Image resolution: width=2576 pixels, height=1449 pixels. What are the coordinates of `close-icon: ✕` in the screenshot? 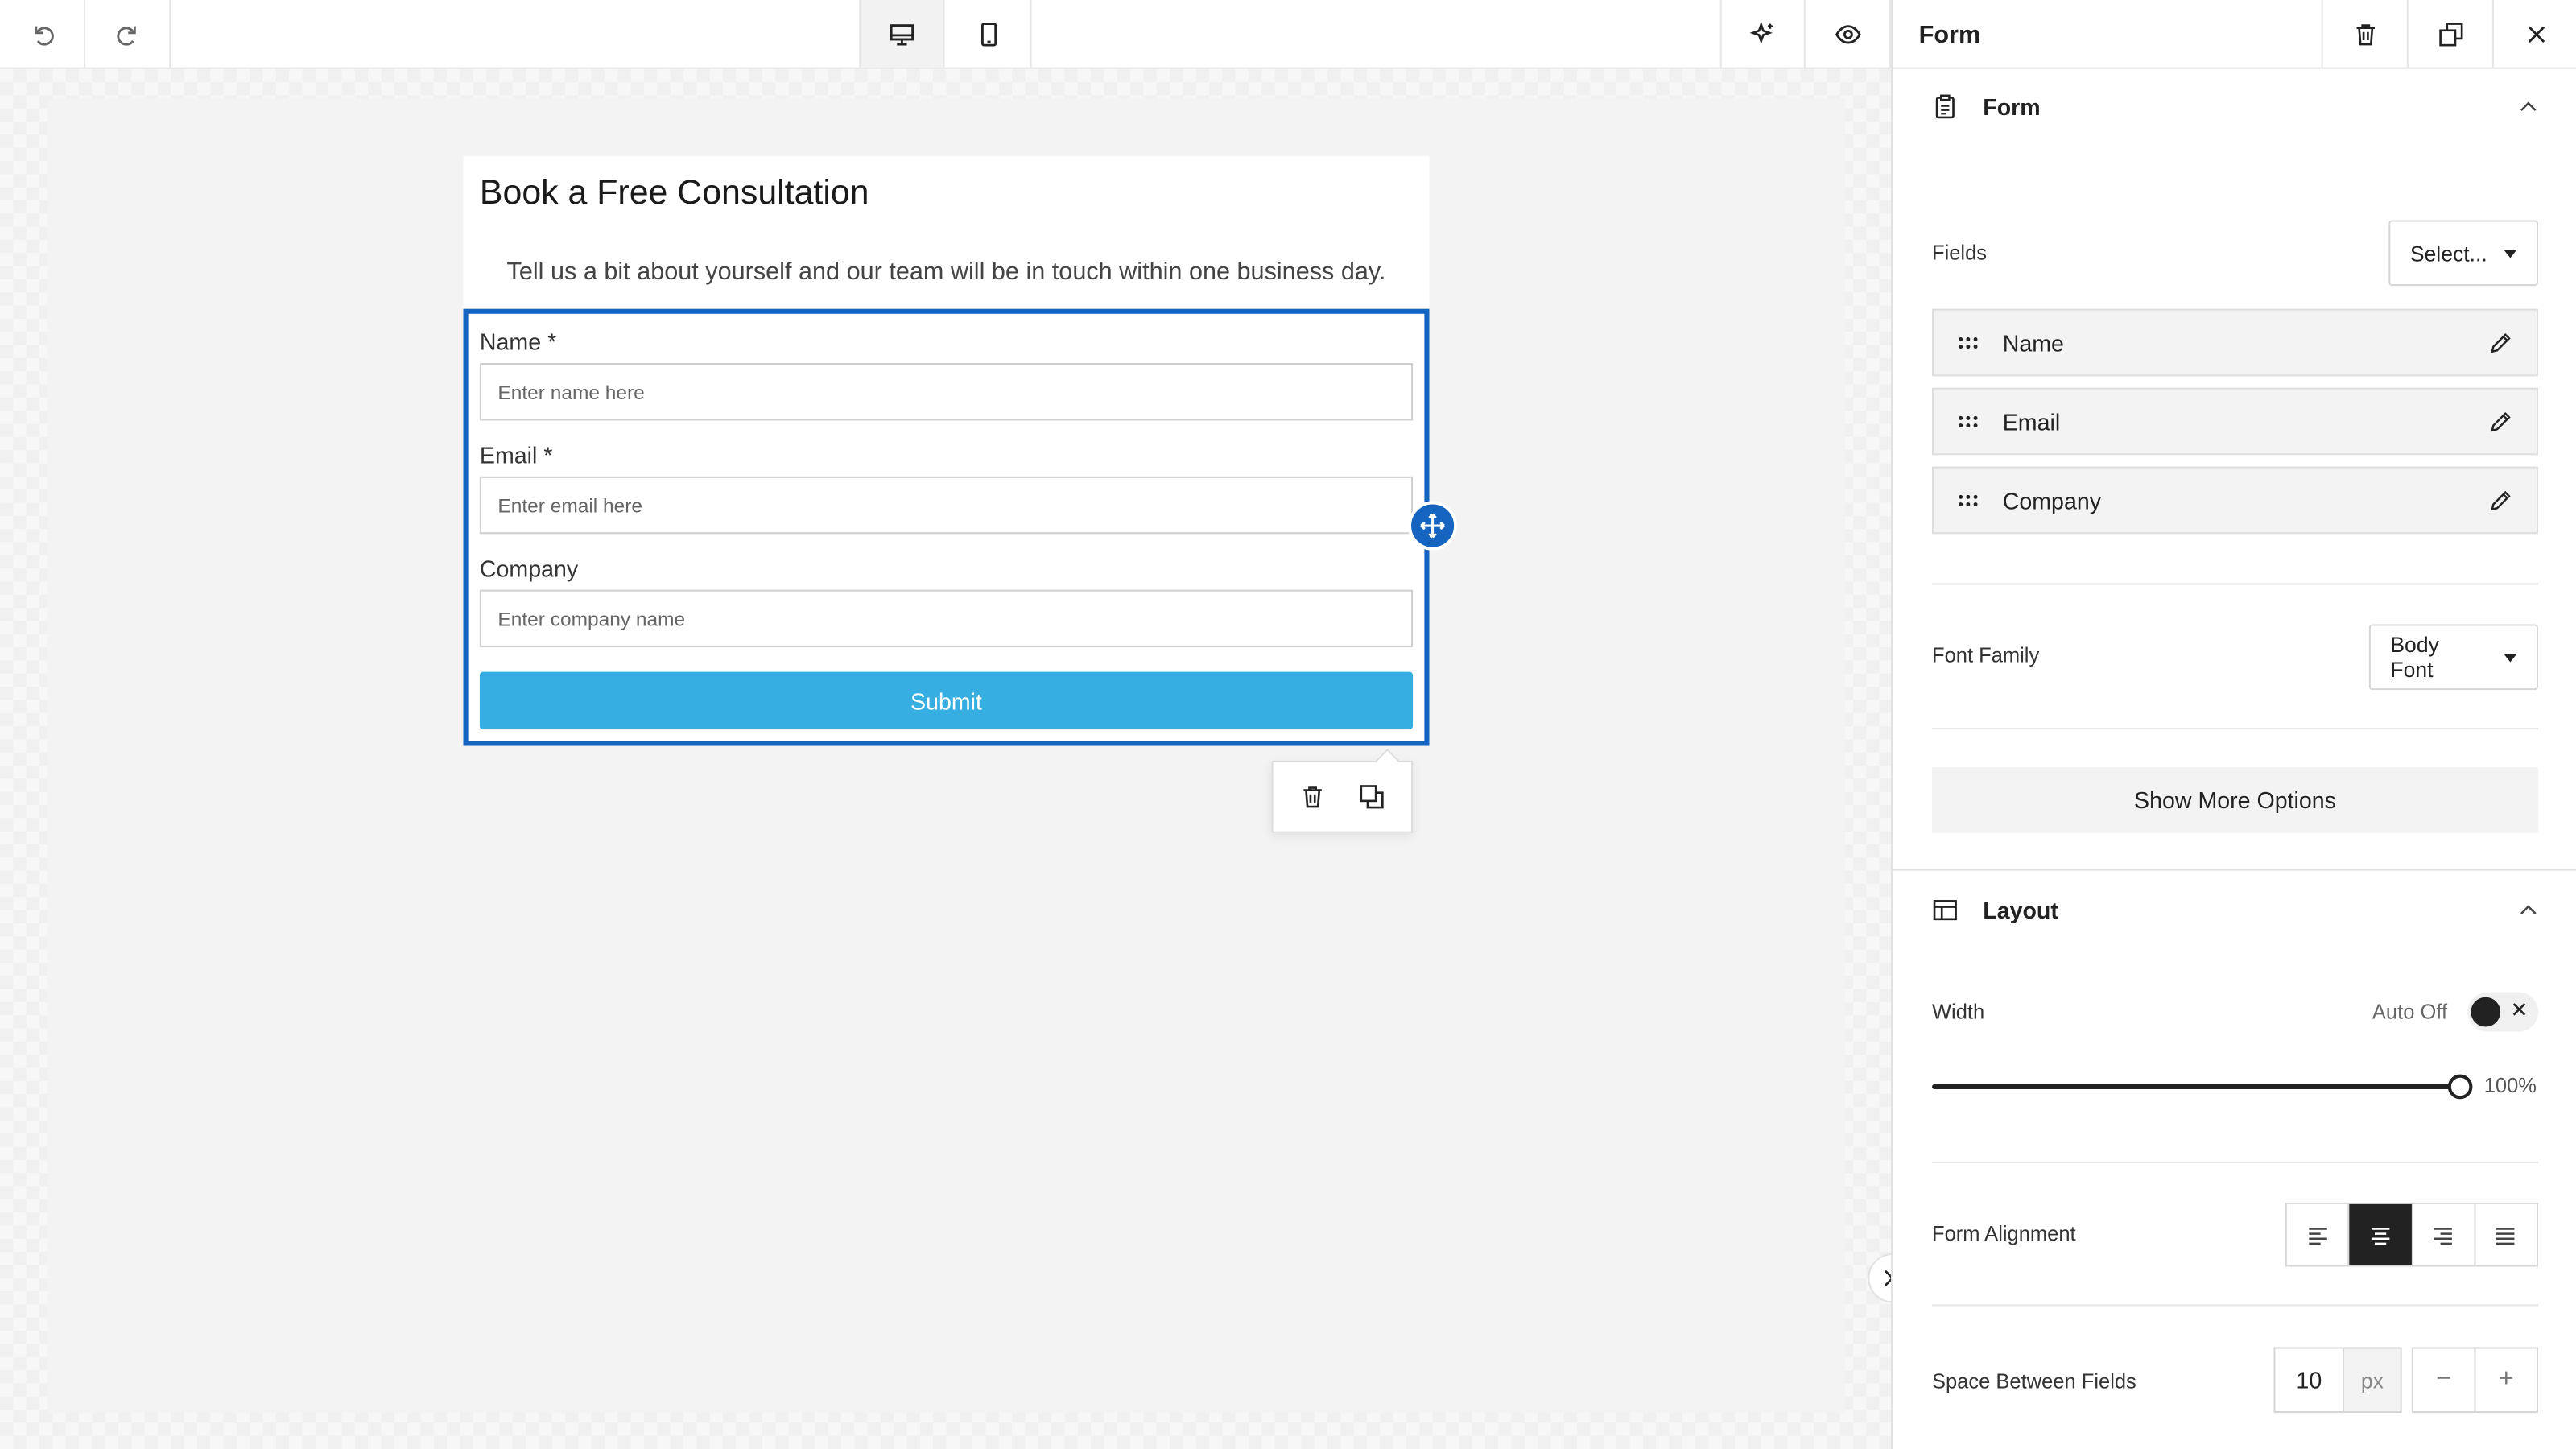 It's located at (2519, 1009).